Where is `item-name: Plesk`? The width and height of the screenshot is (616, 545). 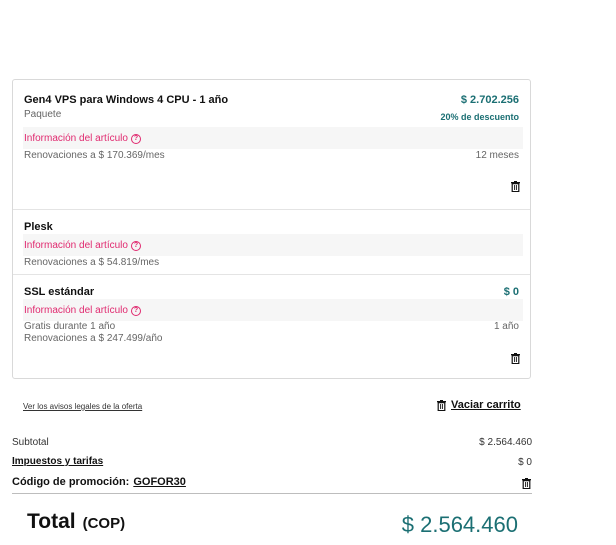
item-name: Plesk is located at coordinates (38, 227).